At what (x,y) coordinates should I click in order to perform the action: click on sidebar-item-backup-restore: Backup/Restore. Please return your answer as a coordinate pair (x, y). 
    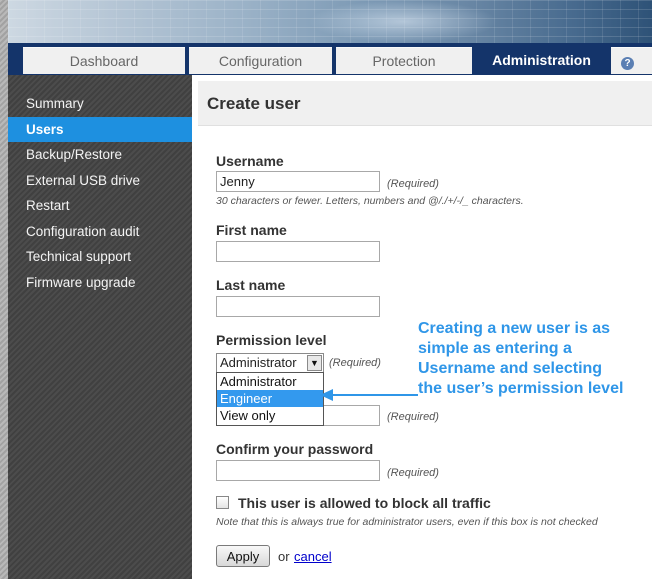
    Looking at the image, I should click on (100, 155).